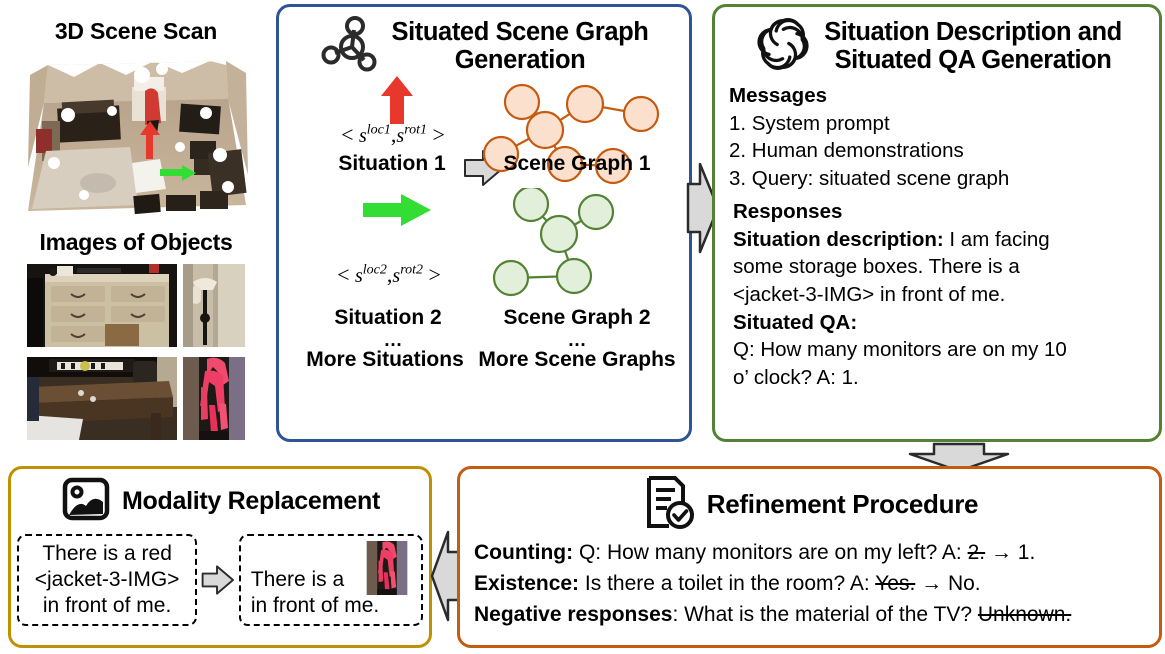 Image resolution: width=1165 pixels, height=654 pixels. What do you see at coordinates (524, 552) in the screenshot?
I see `refinement-row-label: Counting:` at bounding box center [524, 552].